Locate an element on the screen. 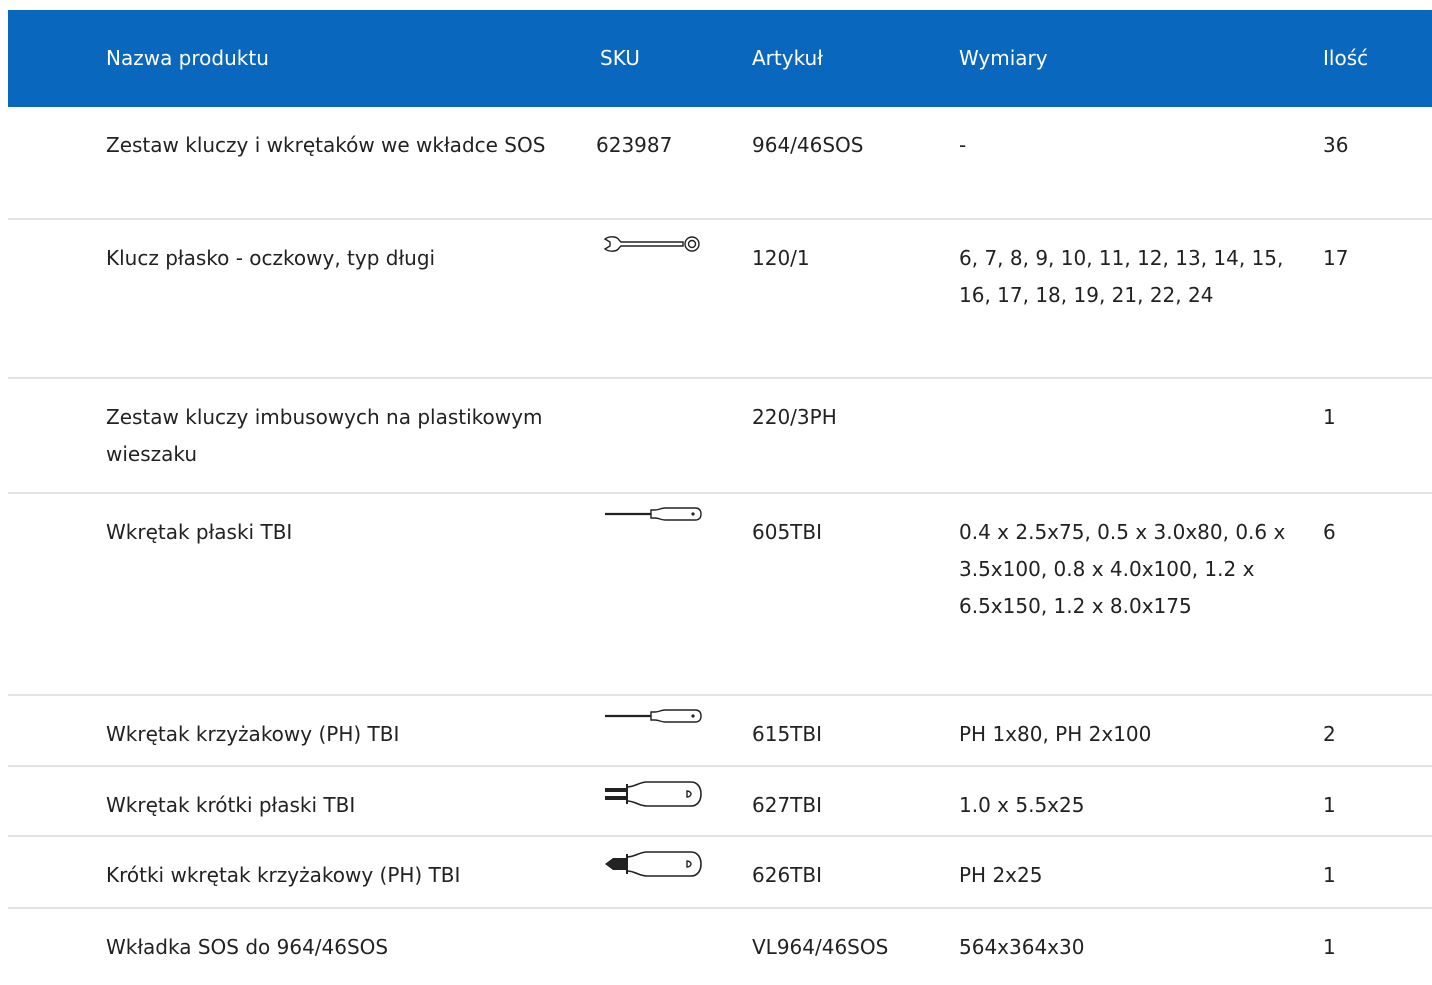  combination-wrench-icon is located at coordinates (653, 244).